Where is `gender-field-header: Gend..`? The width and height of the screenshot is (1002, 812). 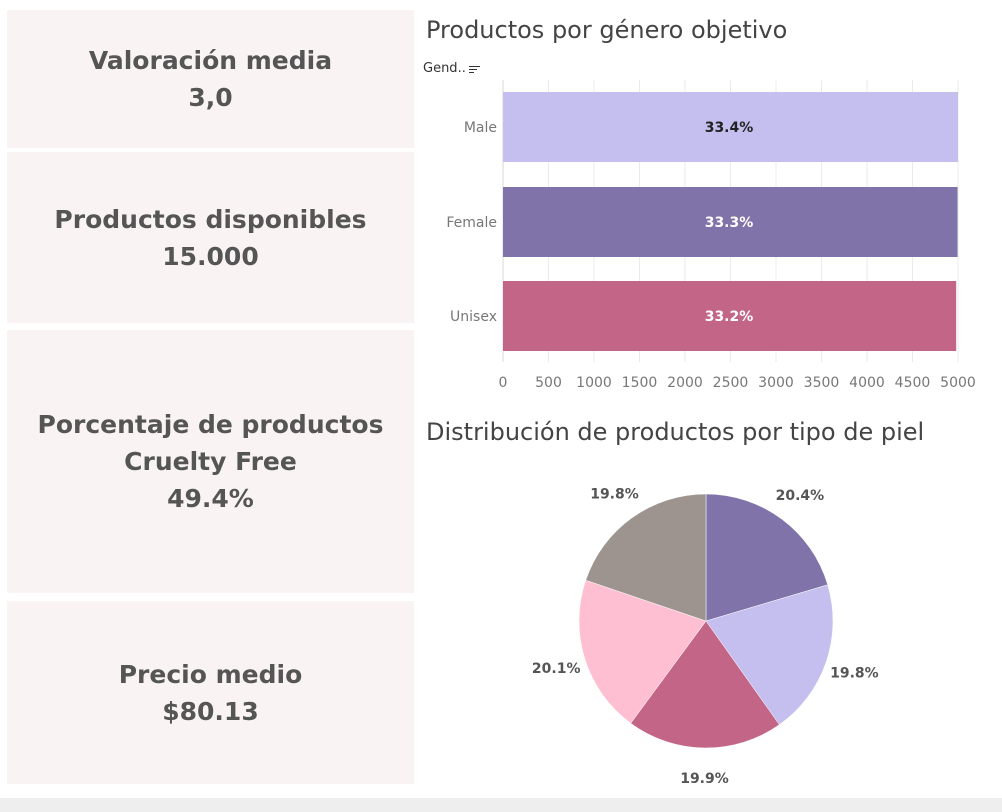 gender-field-header: Gend.. is located at coordinates (452, 68).